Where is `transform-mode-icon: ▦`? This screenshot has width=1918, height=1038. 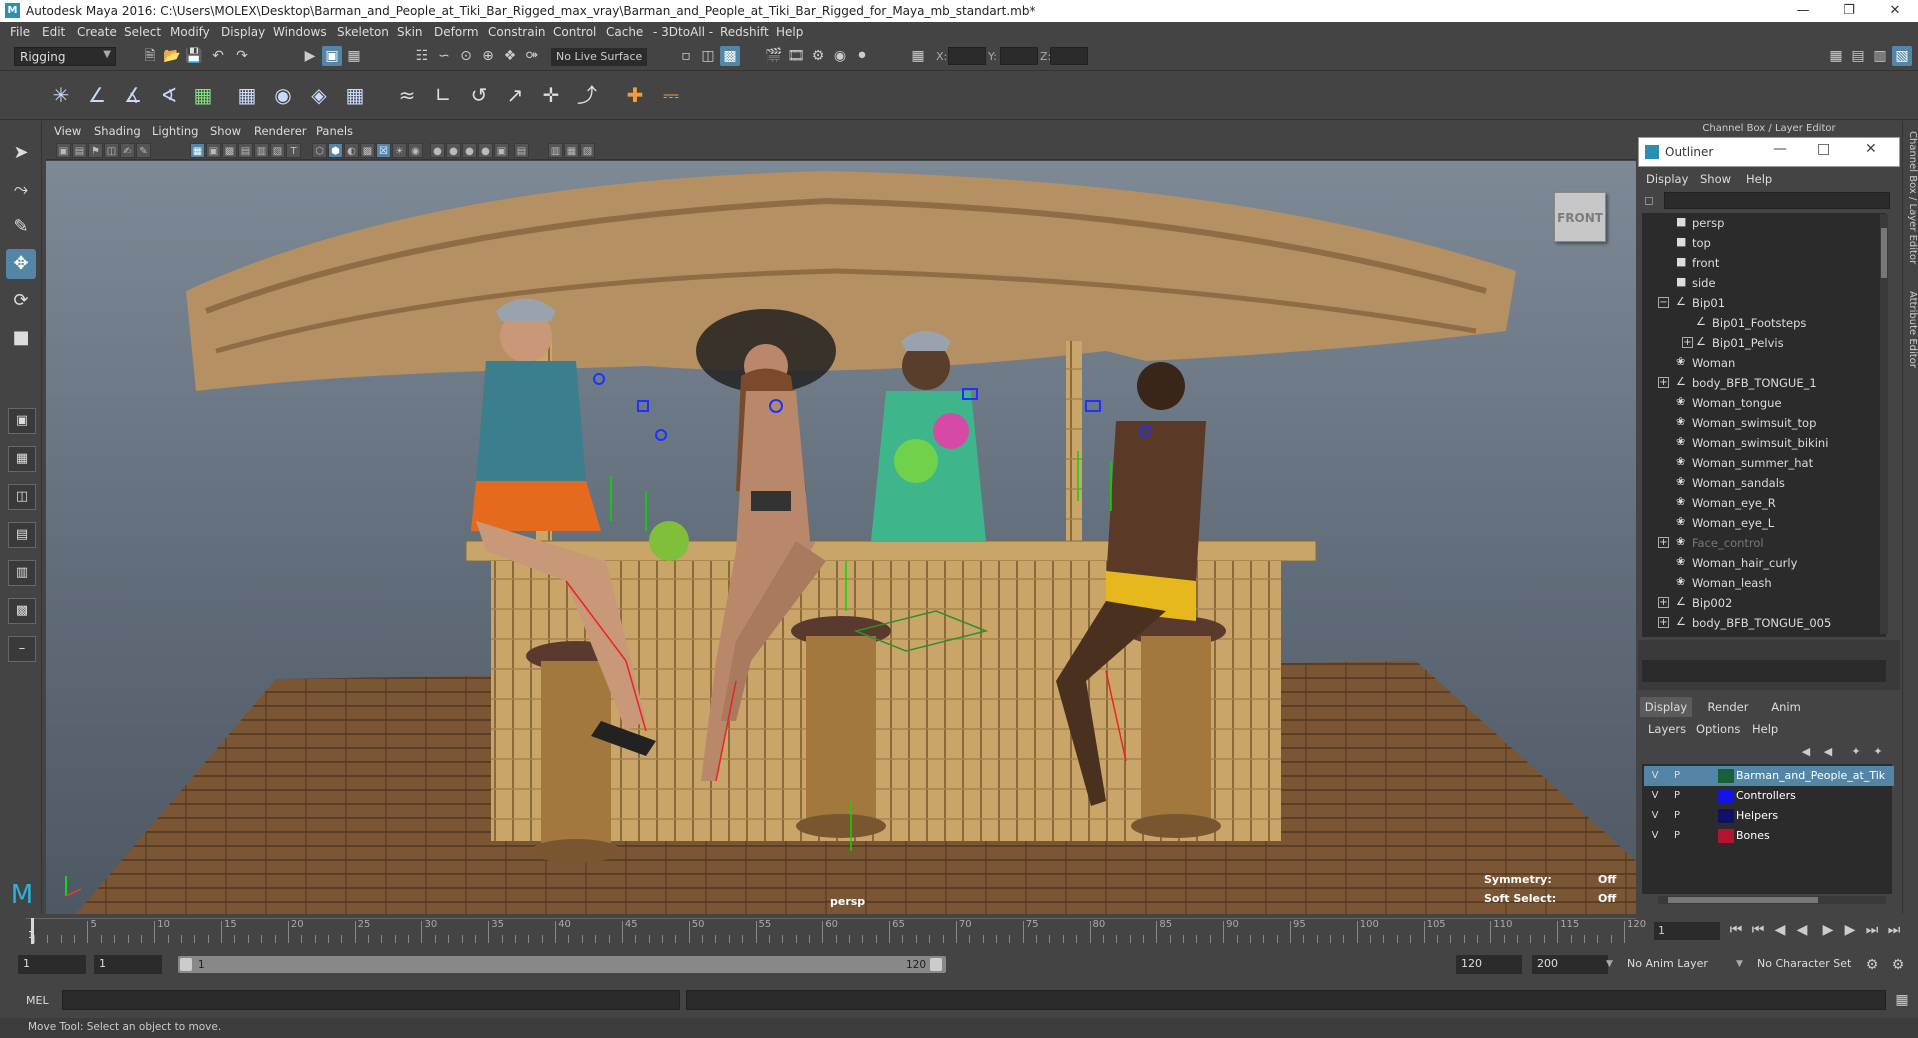
transform-mode-icon: ▦ is located at coordinates (918, 56).